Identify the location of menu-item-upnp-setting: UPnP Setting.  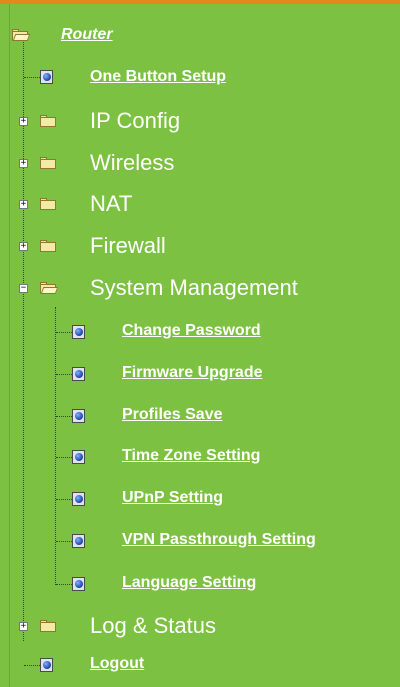
(172, 498).